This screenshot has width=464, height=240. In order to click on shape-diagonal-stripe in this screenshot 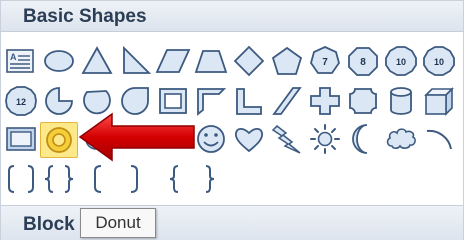, I will do `click(287, 101)`.